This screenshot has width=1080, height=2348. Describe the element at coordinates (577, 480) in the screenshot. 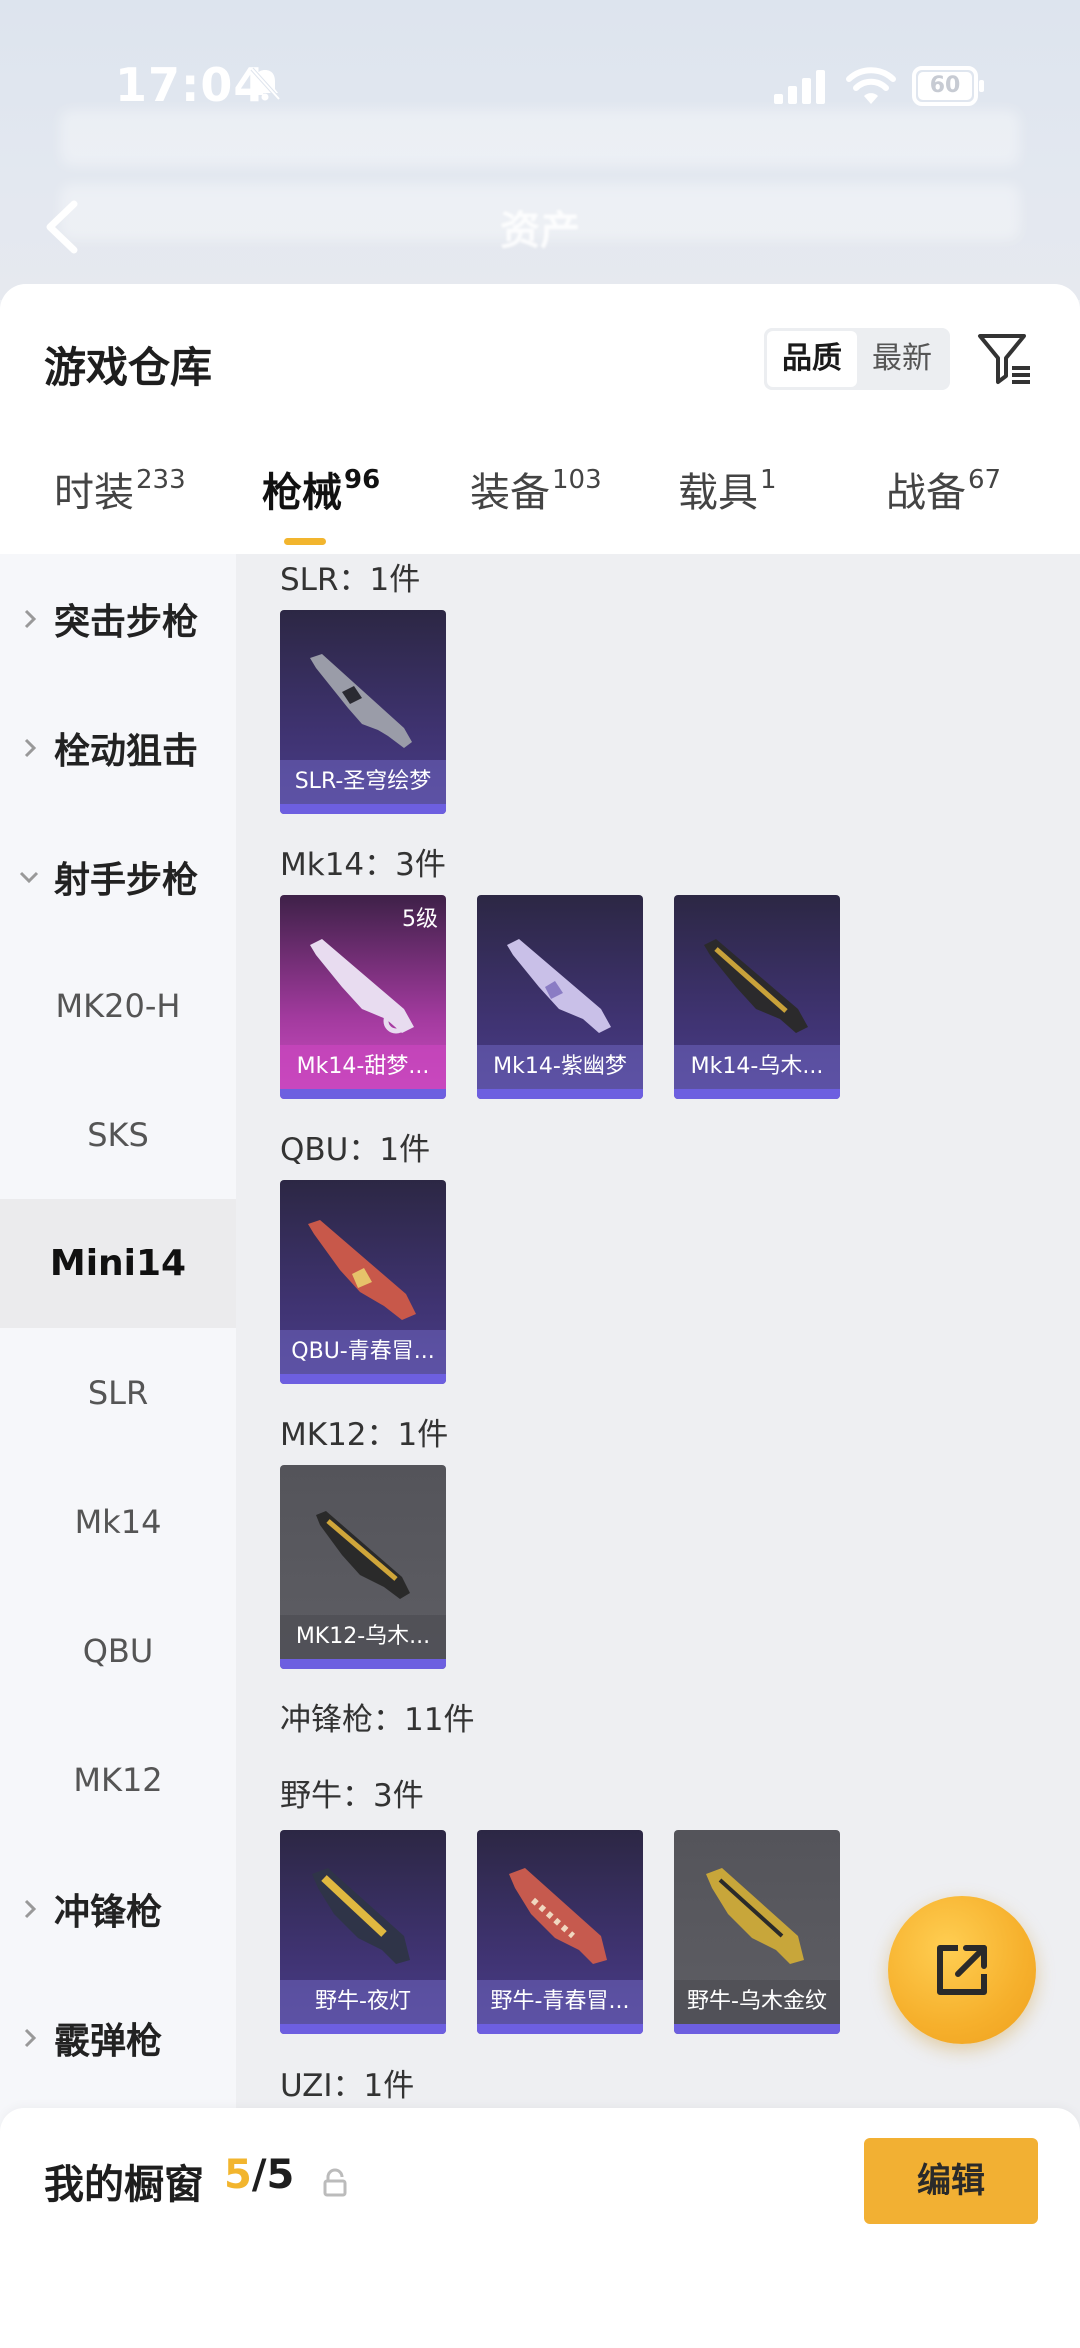

I see `tab-count: 103` at that location.